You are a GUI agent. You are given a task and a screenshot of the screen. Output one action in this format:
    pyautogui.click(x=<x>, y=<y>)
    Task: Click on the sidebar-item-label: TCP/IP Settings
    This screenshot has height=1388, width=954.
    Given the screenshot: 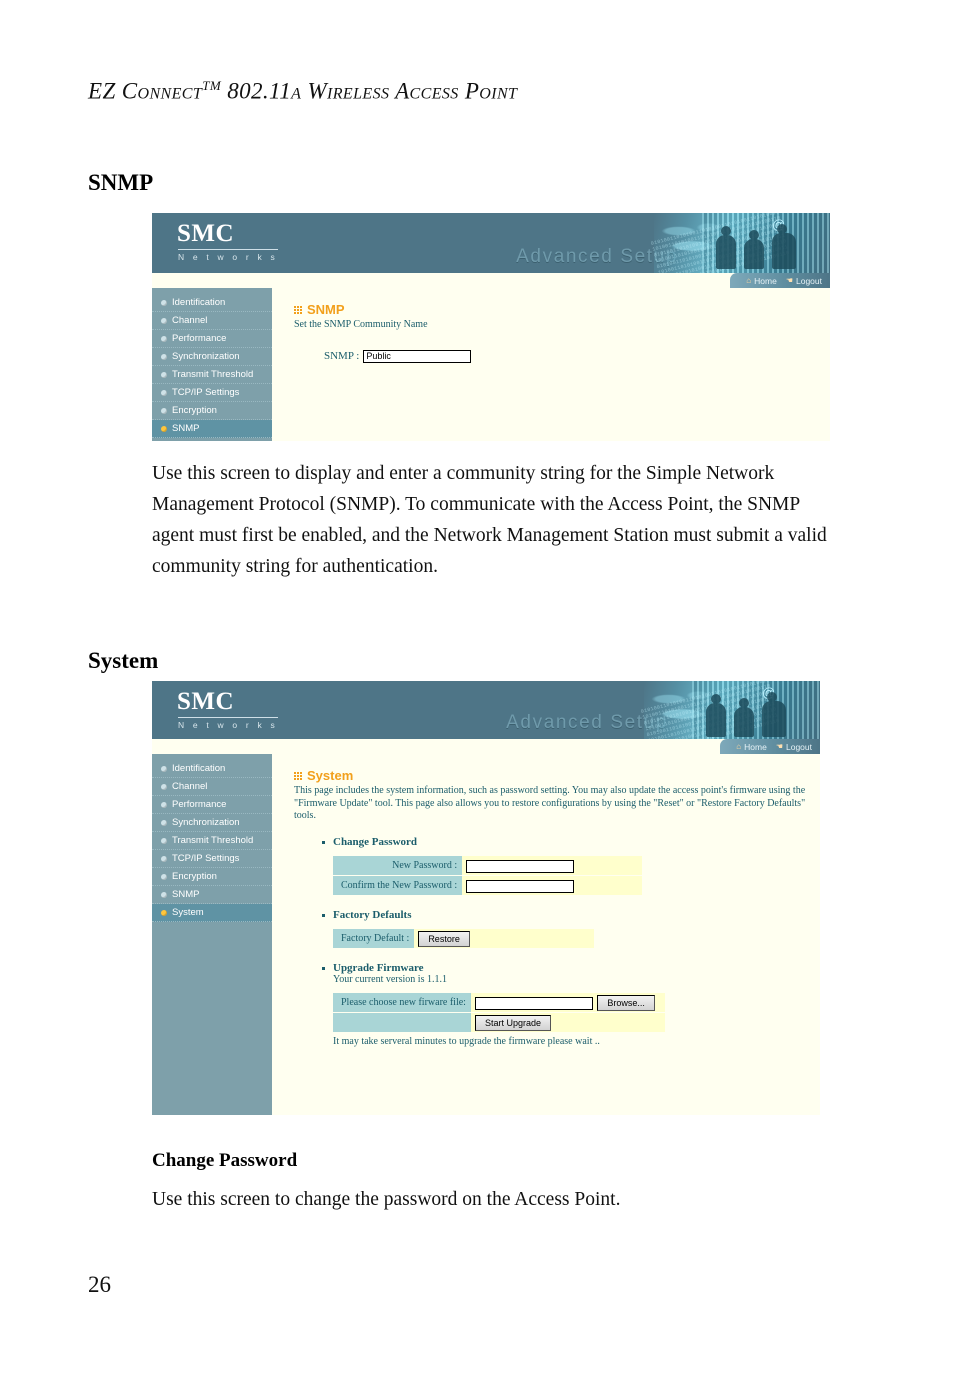 What is the action you would take?
    pyautogui.click(x=206, y=858)
    